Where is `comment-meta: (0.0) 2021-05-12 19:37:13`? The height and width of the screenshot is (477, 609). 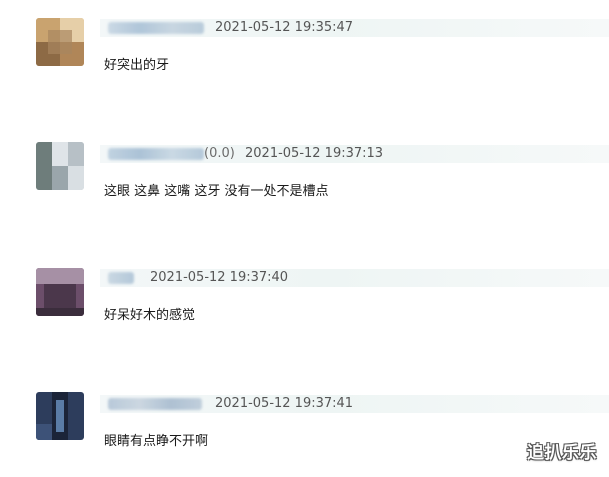
comment-meta: (0.0) 2021-05-12 19:37:13 is located at coordinates (354, 154).